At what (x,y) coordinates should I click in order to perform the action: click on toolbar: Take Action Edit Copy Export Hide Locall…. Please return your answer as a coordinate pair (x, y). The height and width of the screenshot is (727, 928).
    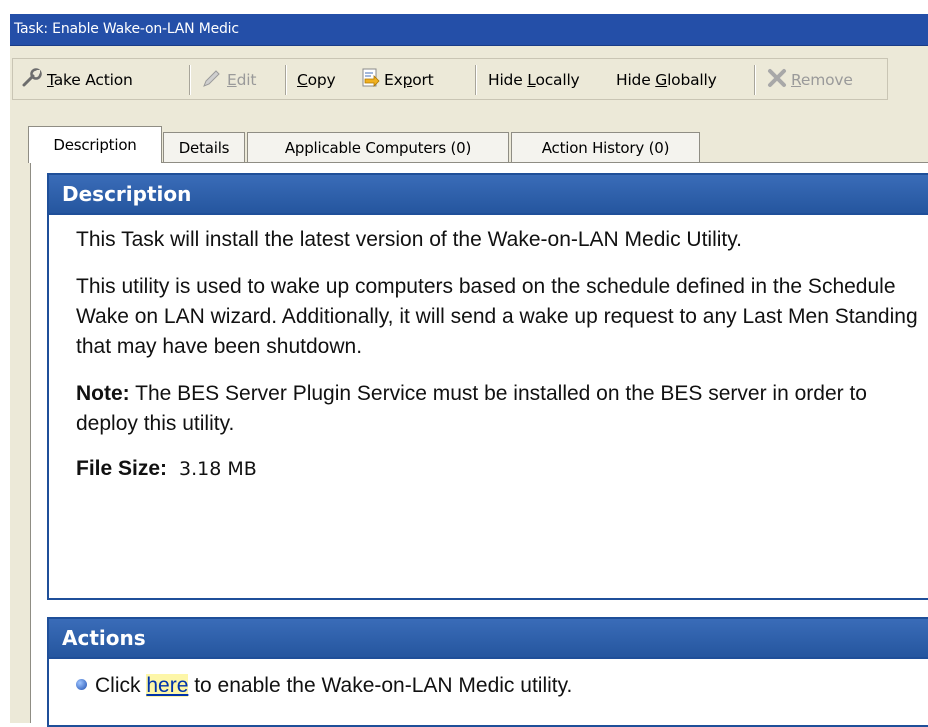
    Looking at the image, I should click on (450, 79).